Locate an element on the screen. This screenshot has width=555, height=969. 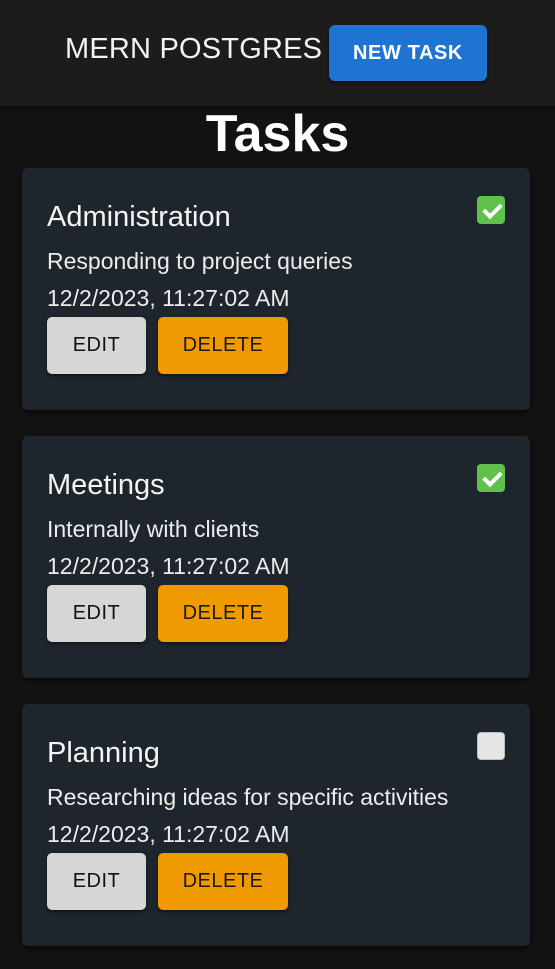
brand-title: MERN POSTGRES is located at coordinates (193, 49).